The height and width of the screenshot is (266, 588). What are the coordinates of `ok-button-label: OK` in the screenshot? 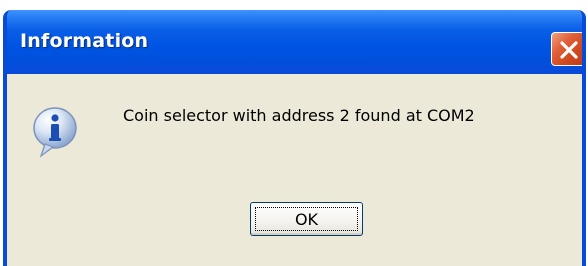 It's located at (306, 219).